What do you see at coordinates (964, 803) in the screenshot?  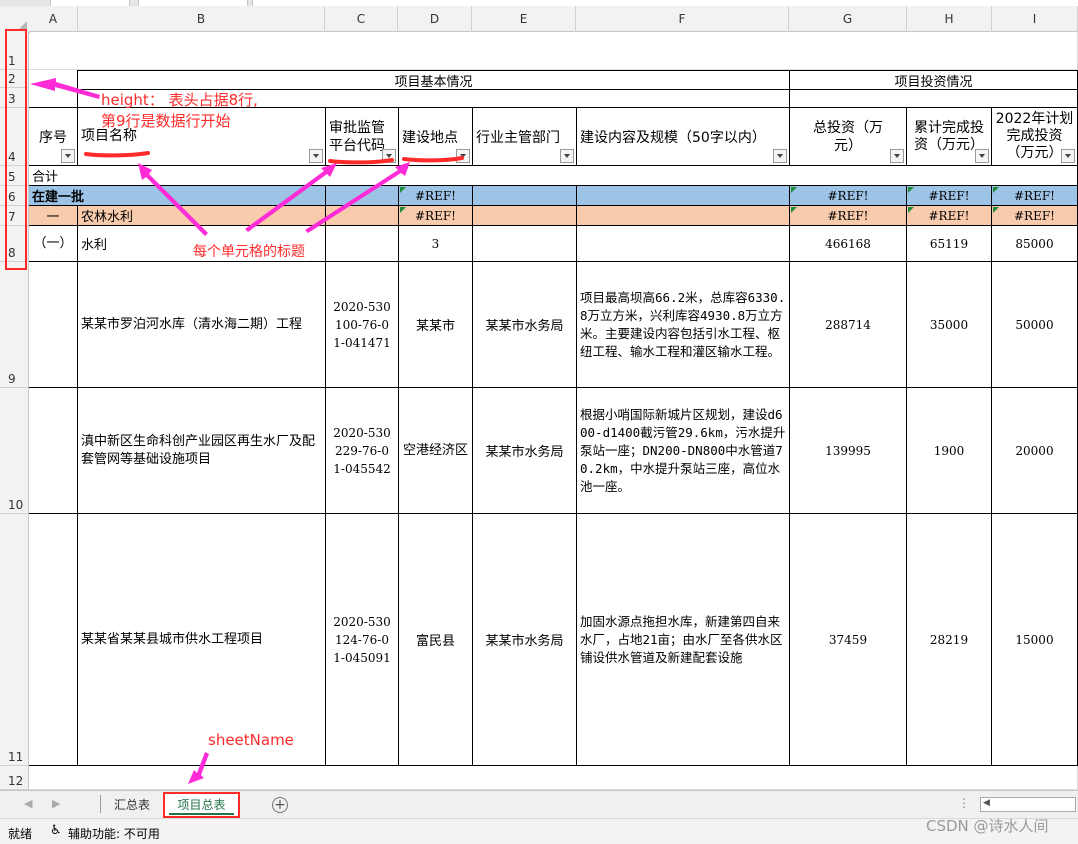 I see `tab-resize-handle: ⋮` at bounding box center [964, 803].